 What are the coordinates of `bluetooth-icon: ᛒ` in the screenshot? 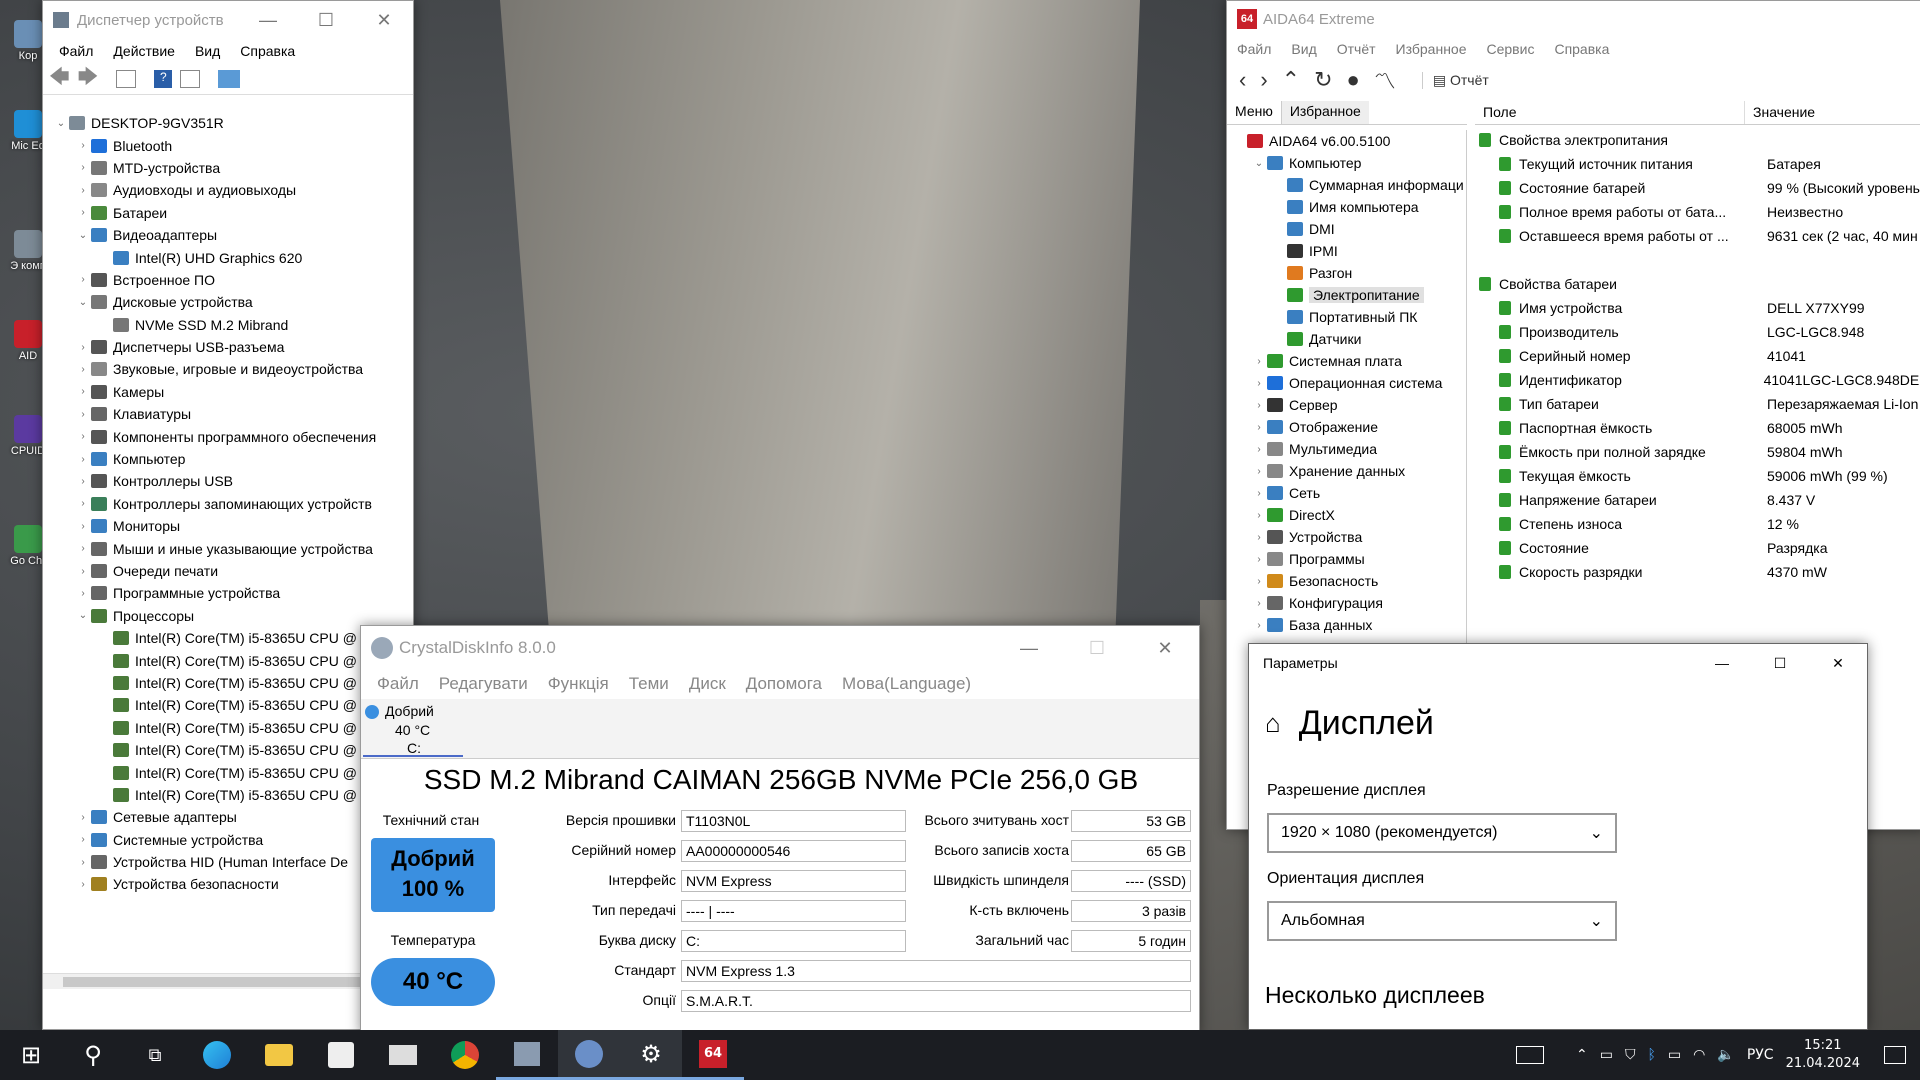 It's located at (1652, 1055).